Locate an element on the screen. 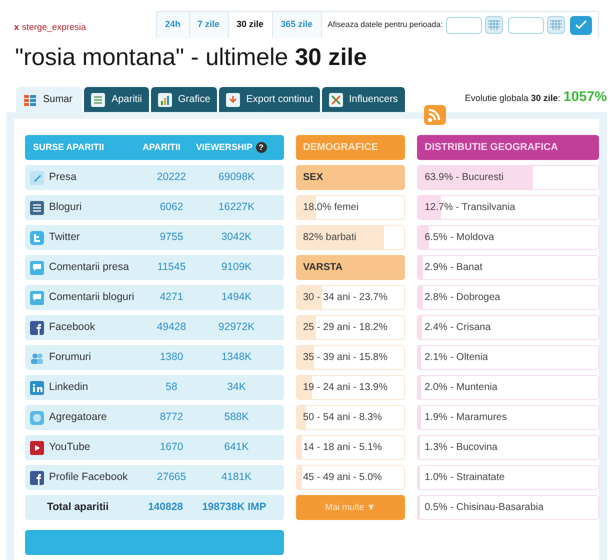 The image size is (613, 560). source-name: YouTube is located at coordinates (70, 447).